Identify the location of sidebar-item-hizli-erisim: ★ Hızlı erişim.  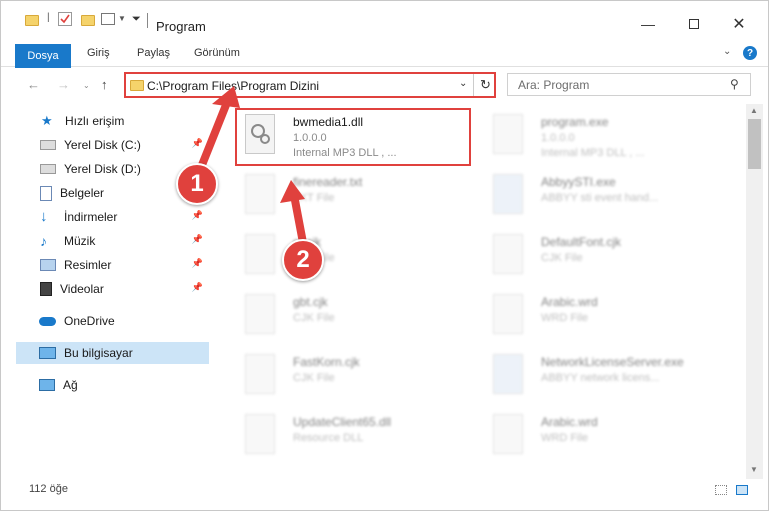
(97, 121).